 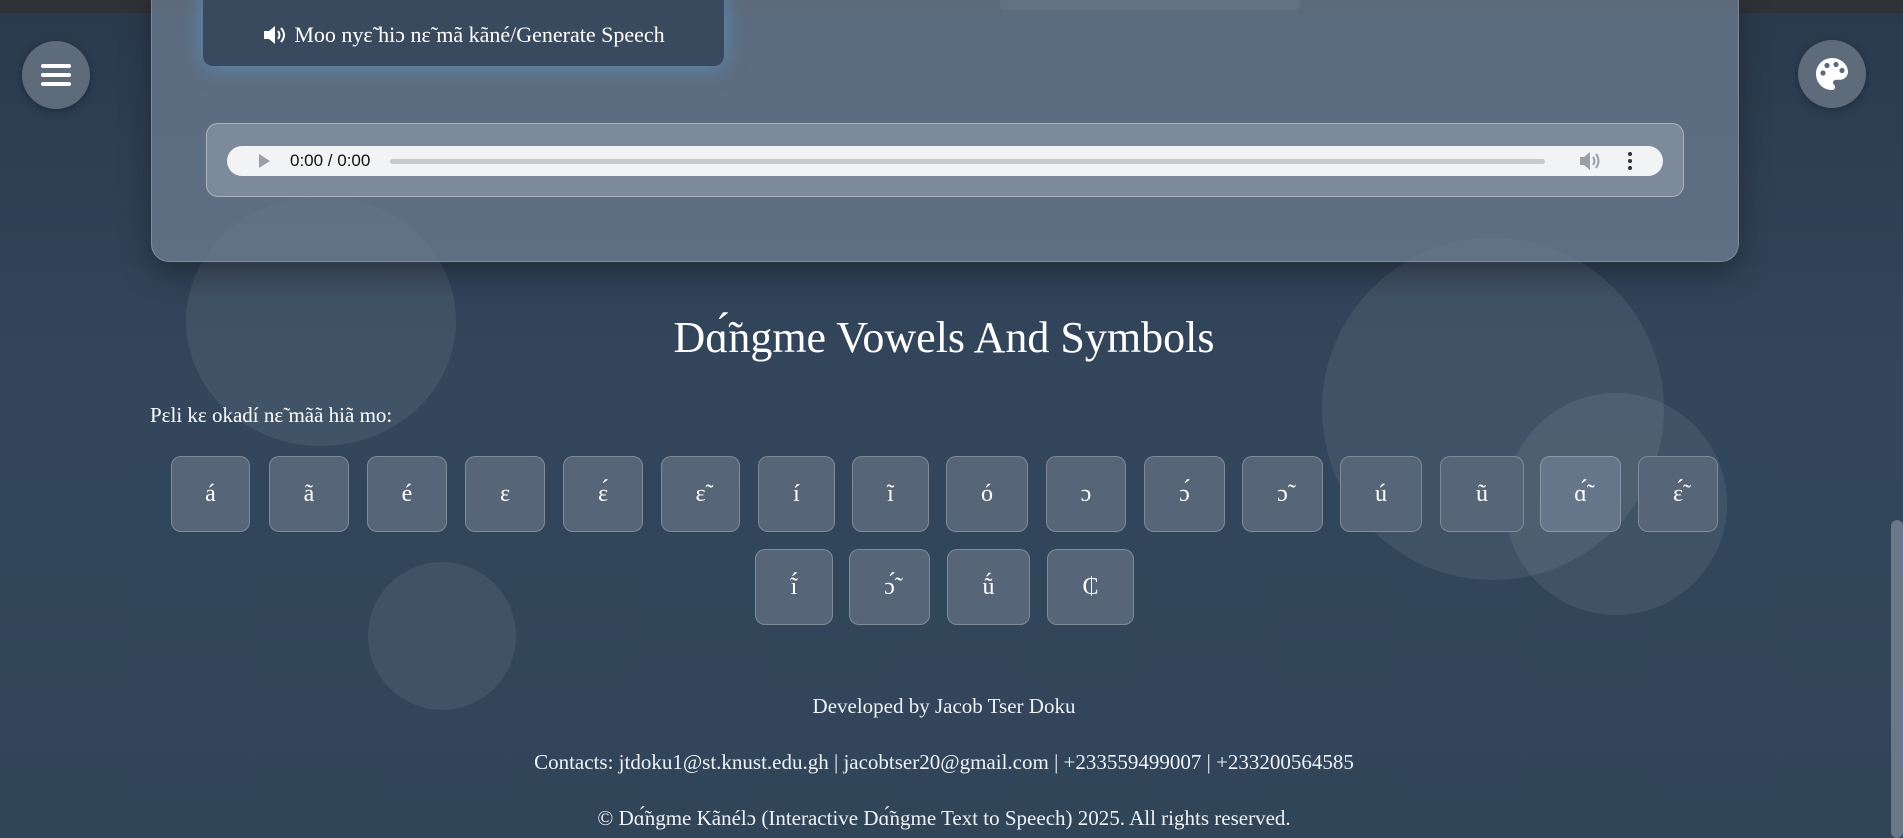 I want to click on bg-bubble, so click(x=442, y=636).